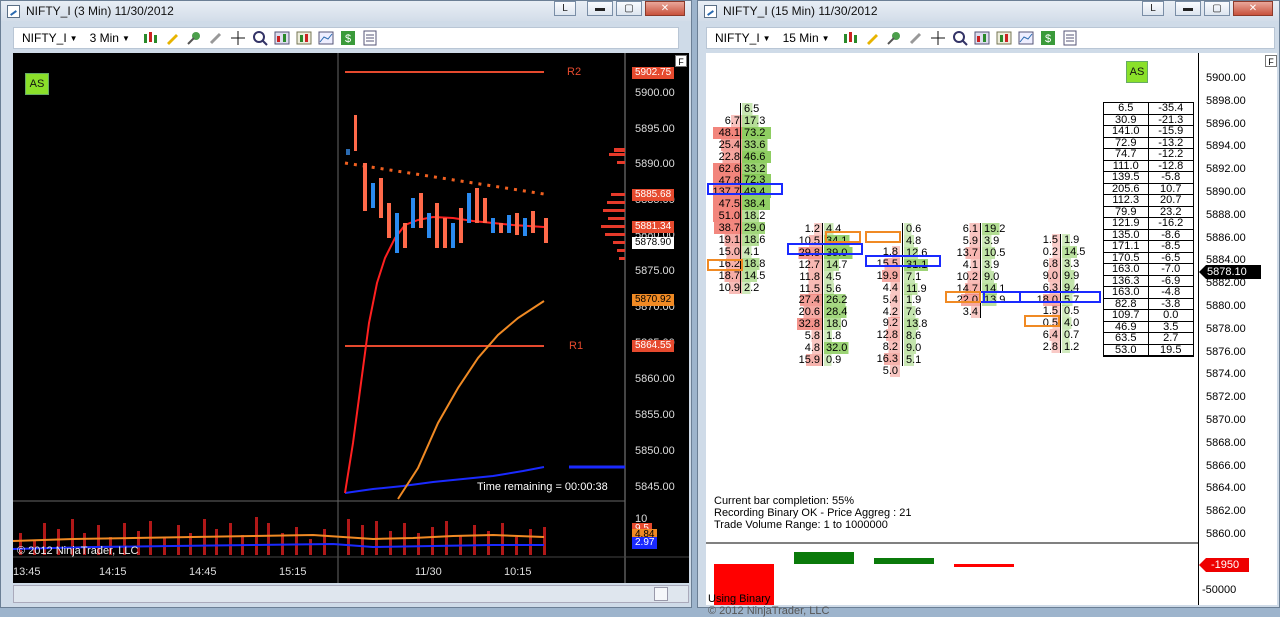 The image size is (1280, 617). Describe the element at coordinates (1148, 178) in the screenshot. I see `table-row: 139.5 -5.8` at that location.